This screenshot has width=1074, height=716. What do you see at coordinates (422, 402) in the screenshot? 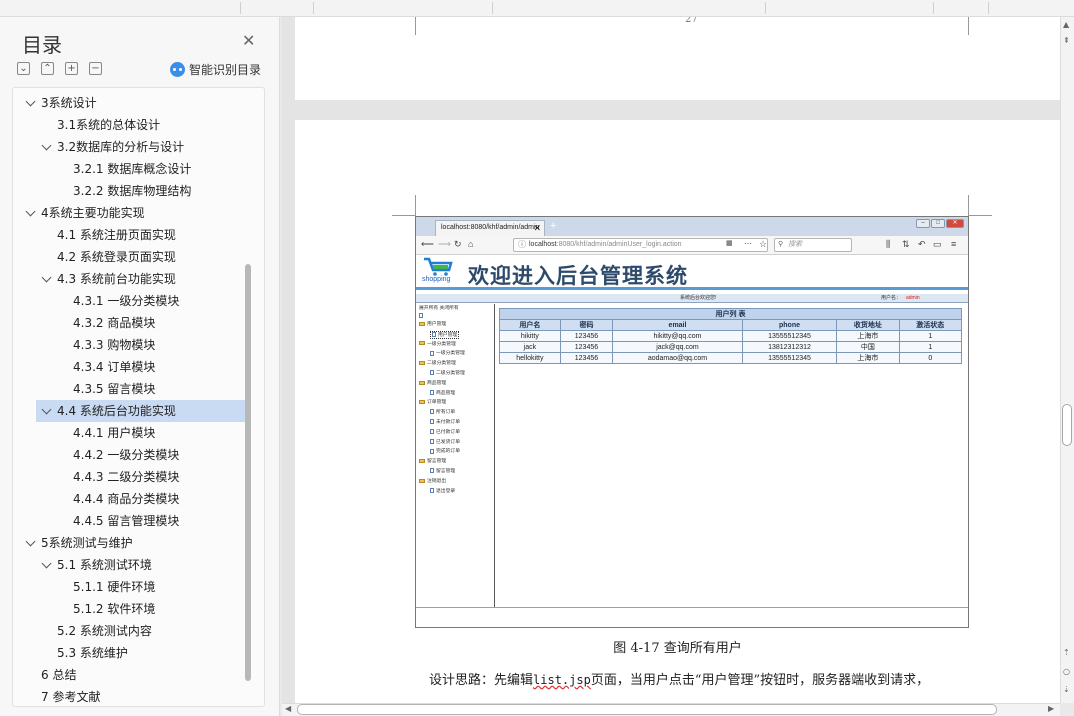
I see `folder-icon` at bounding box center [422, 402].